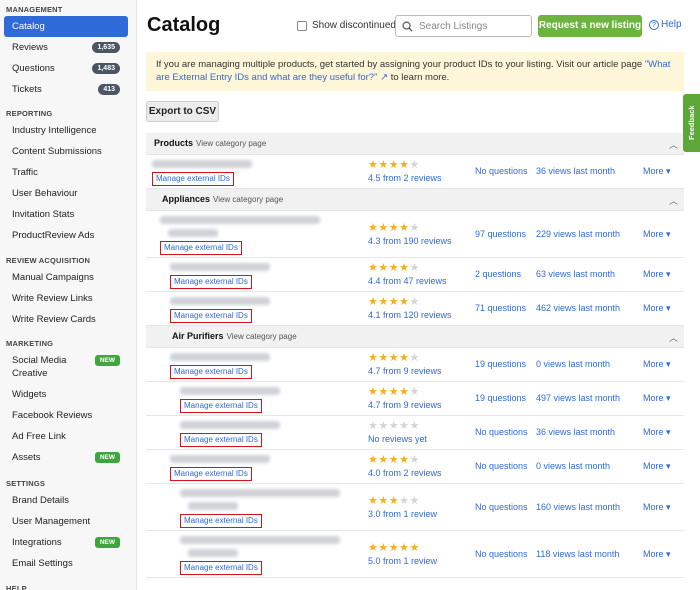  I want to click on views-link: 118 views last month, so click(577, 554).